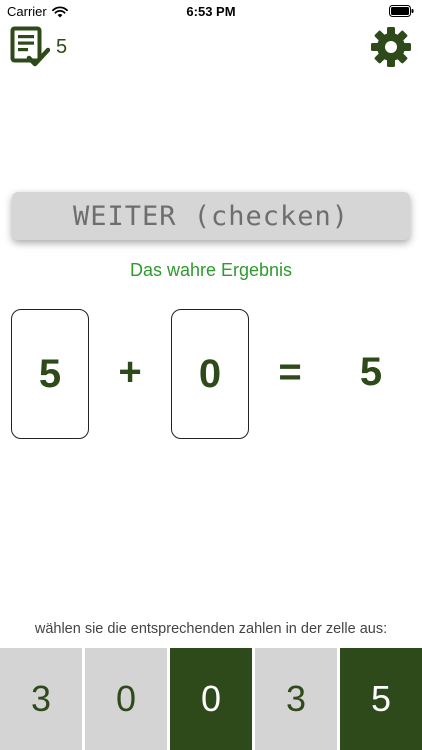 The height and width of the screenshot is (750, 422). Describe the element at coordinates (130, 372) in the screenshot. I see `plus-sign: +` at that location.